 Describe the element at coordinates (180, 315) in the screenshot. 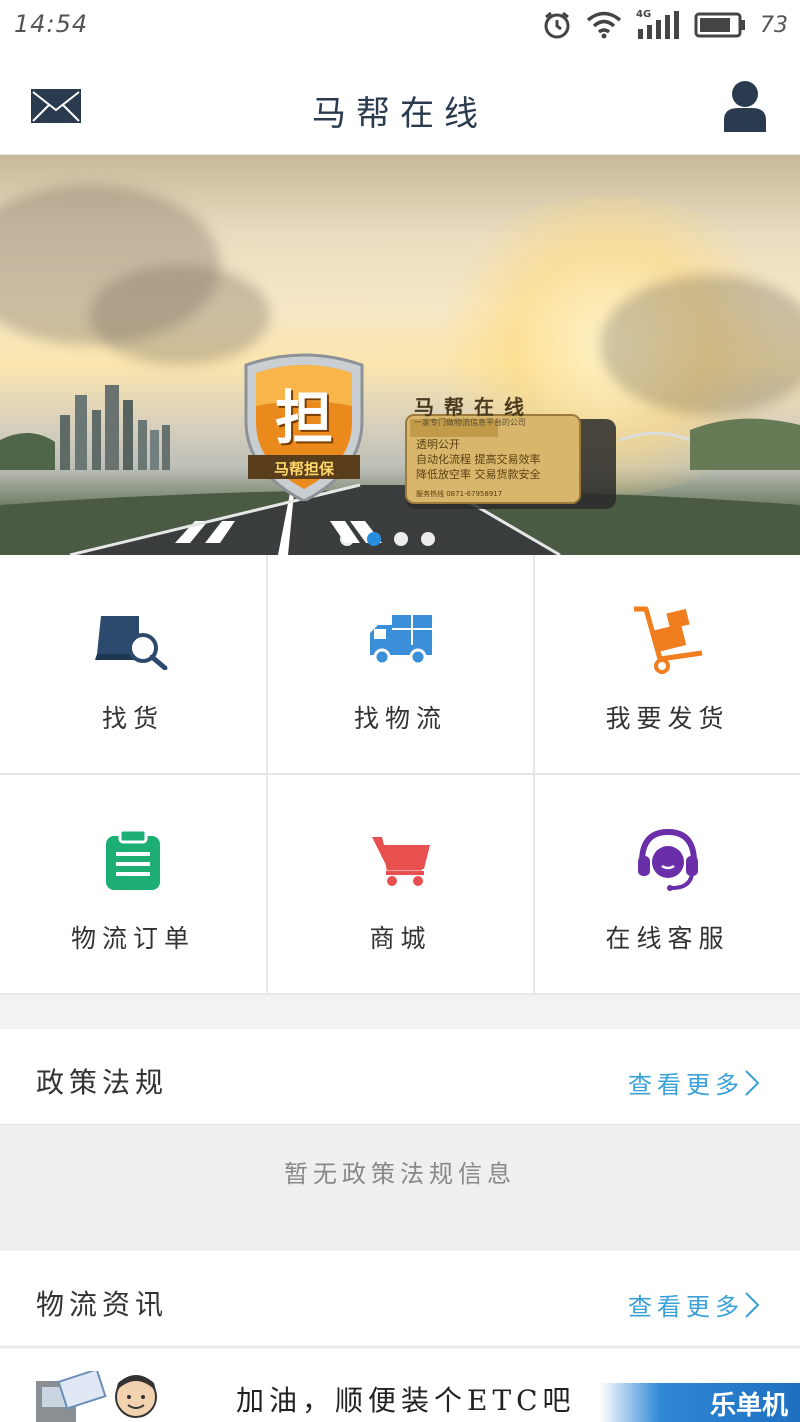

I see `banner-cloud` at that location.